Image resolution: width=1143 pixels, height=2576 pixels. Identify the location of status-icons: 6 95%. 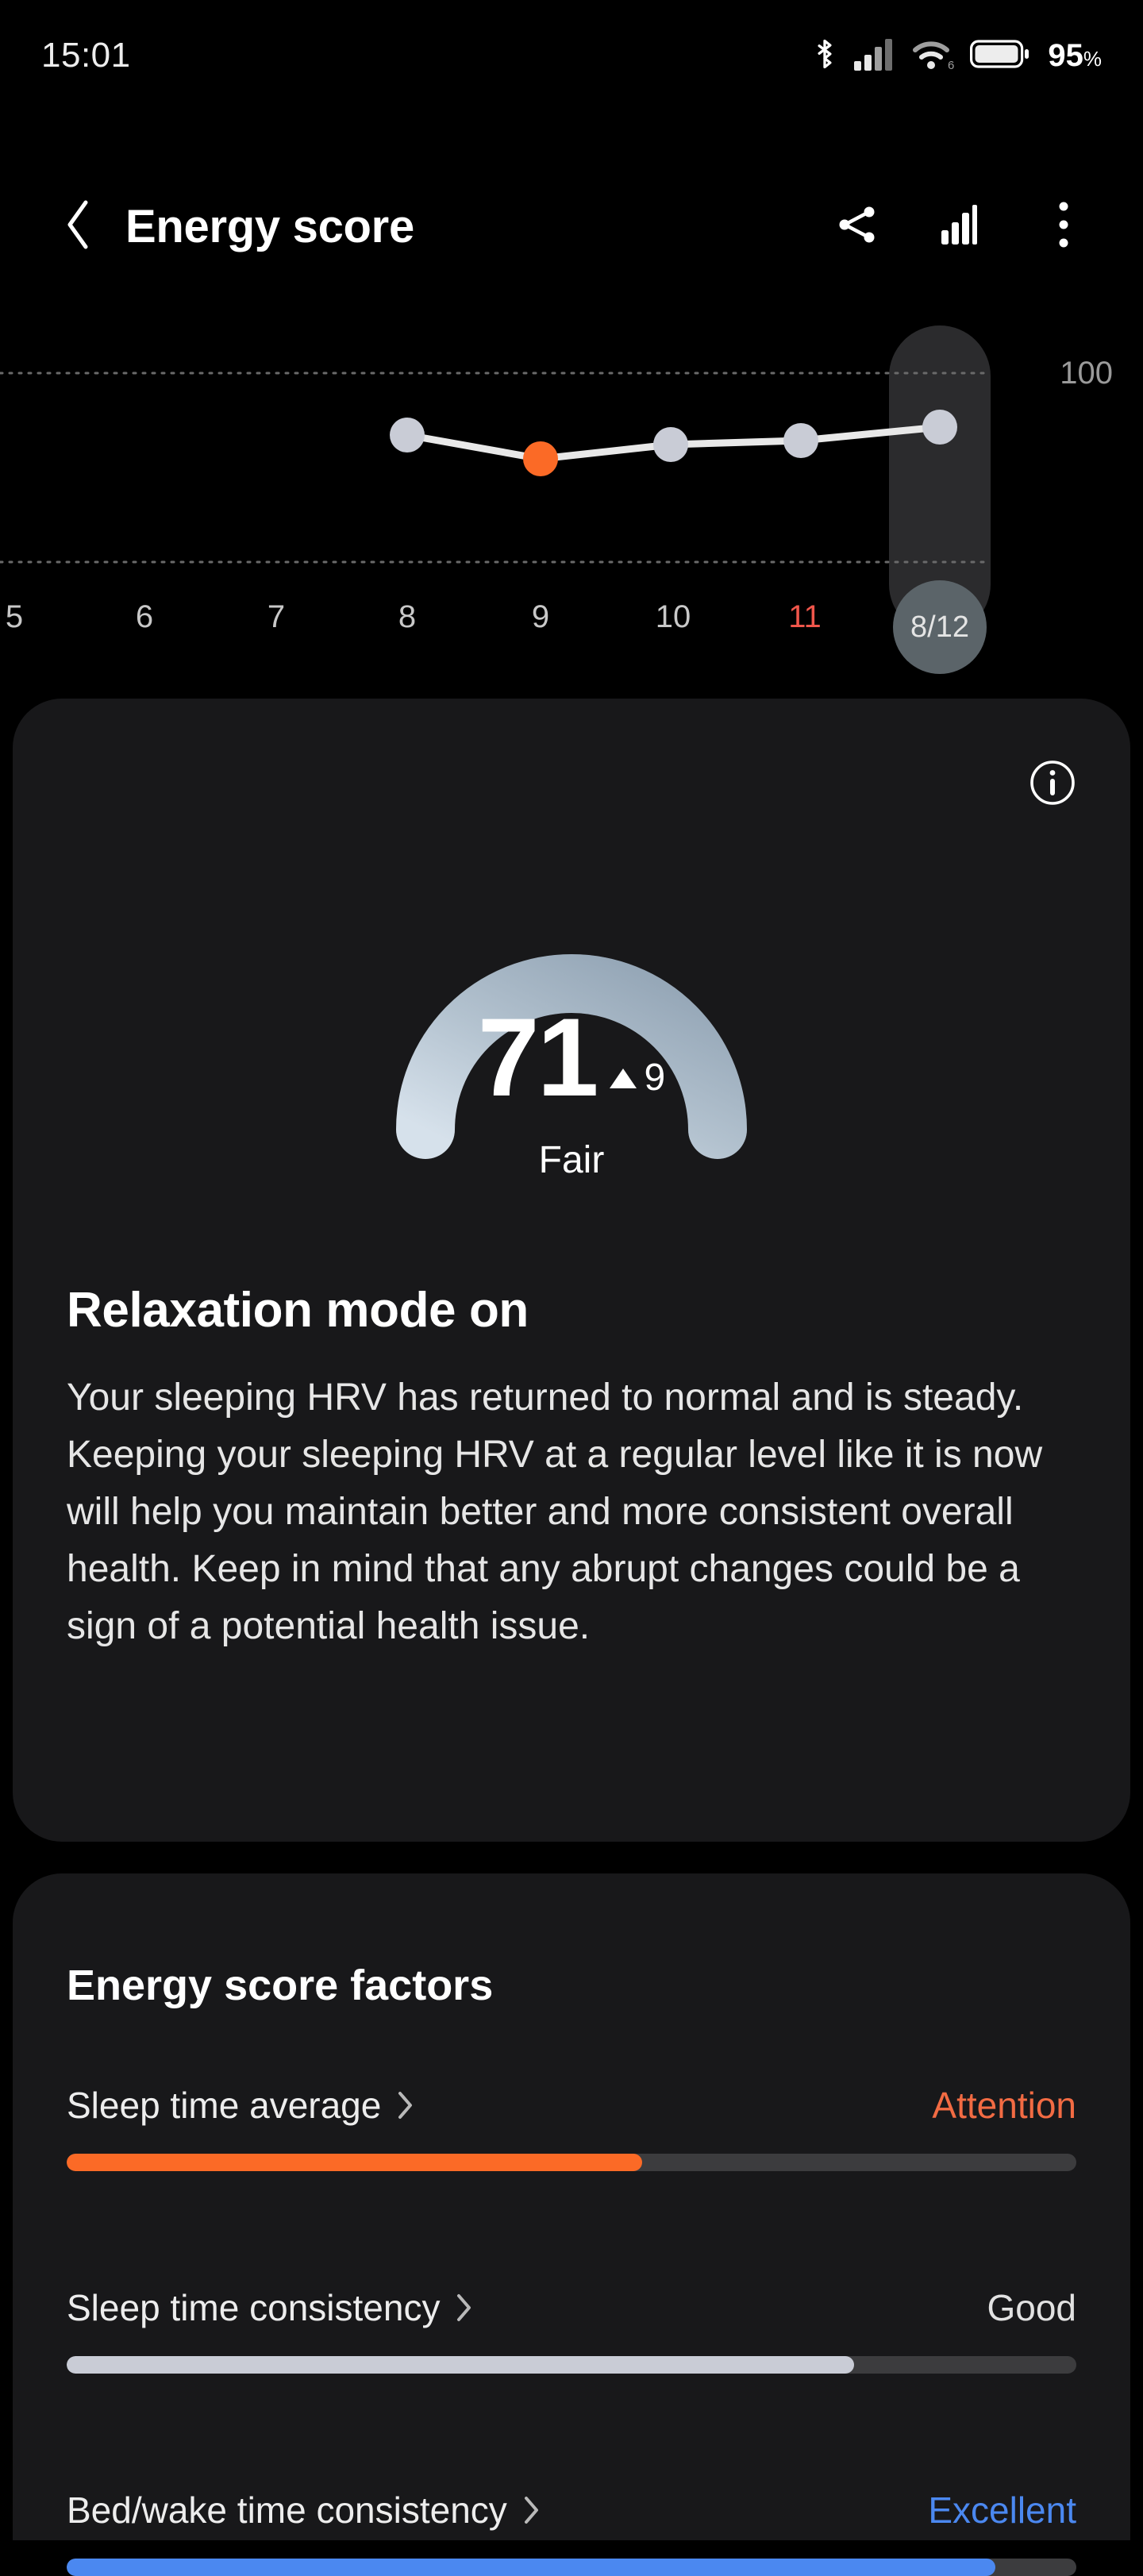
(956, 56).